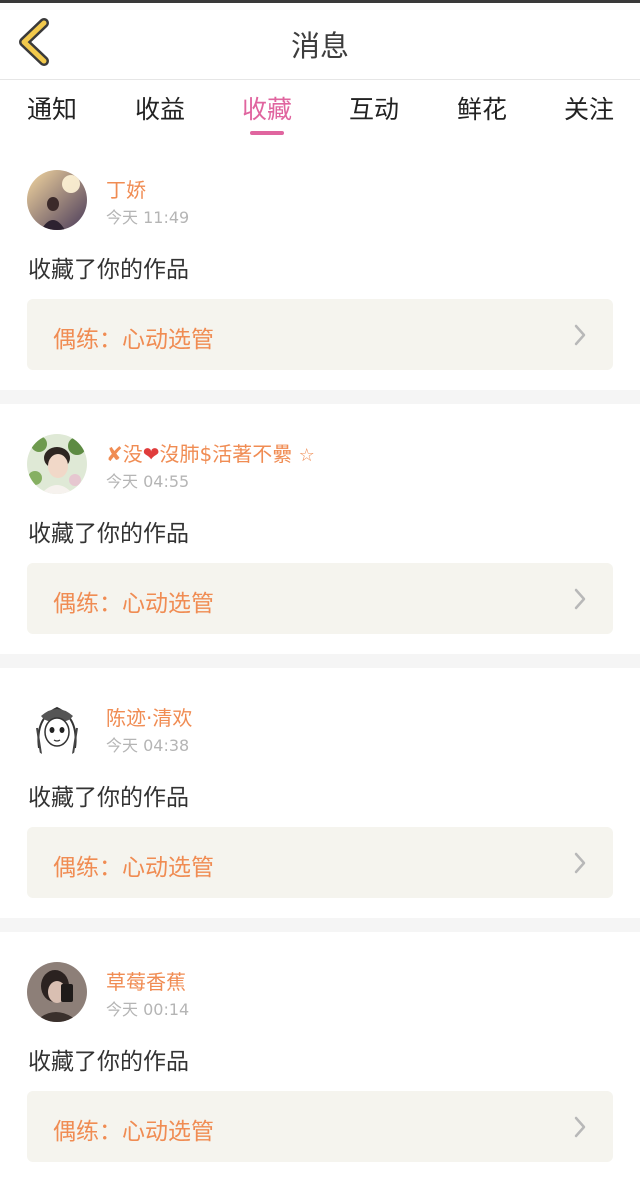 Image resolution: width=640 pixels, height=1182 pixels. Describe the element at coordinates (320, 110) in the screenshot. I see `tab-bar: 通知 收益 收藏 互动 鲜花 关注` at that location.